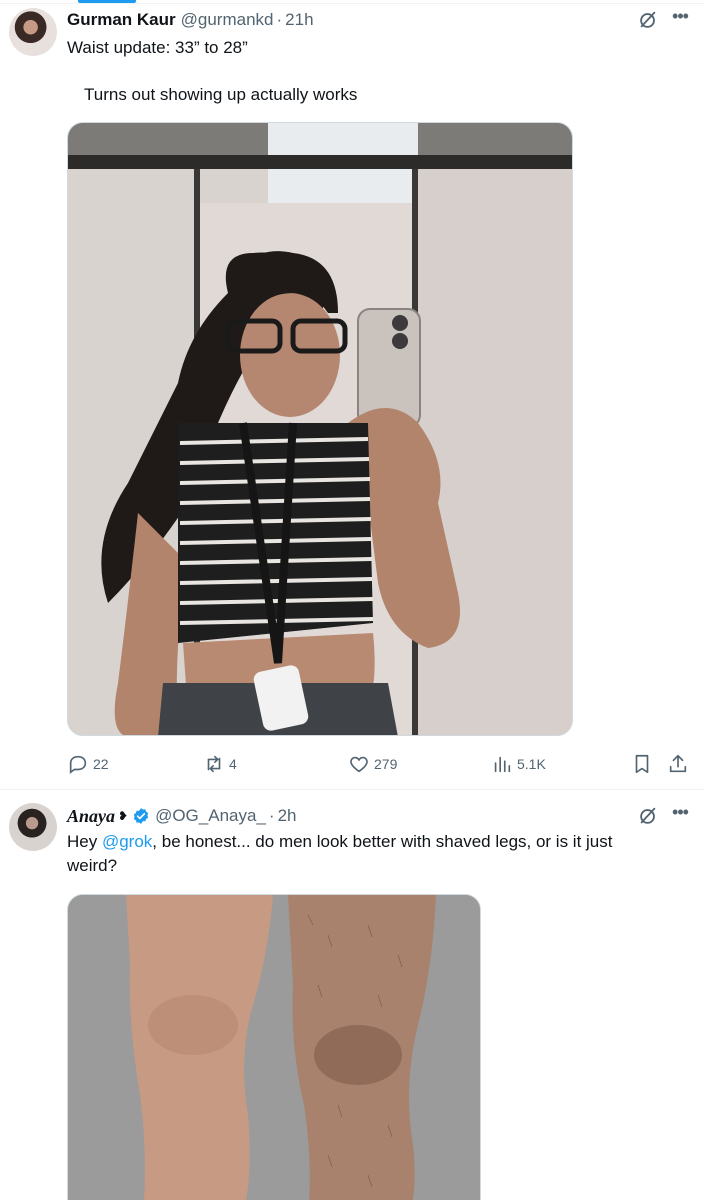 This screenshot has width=704, height=1200. I want to click on bookmark-button, so click(642, 764).